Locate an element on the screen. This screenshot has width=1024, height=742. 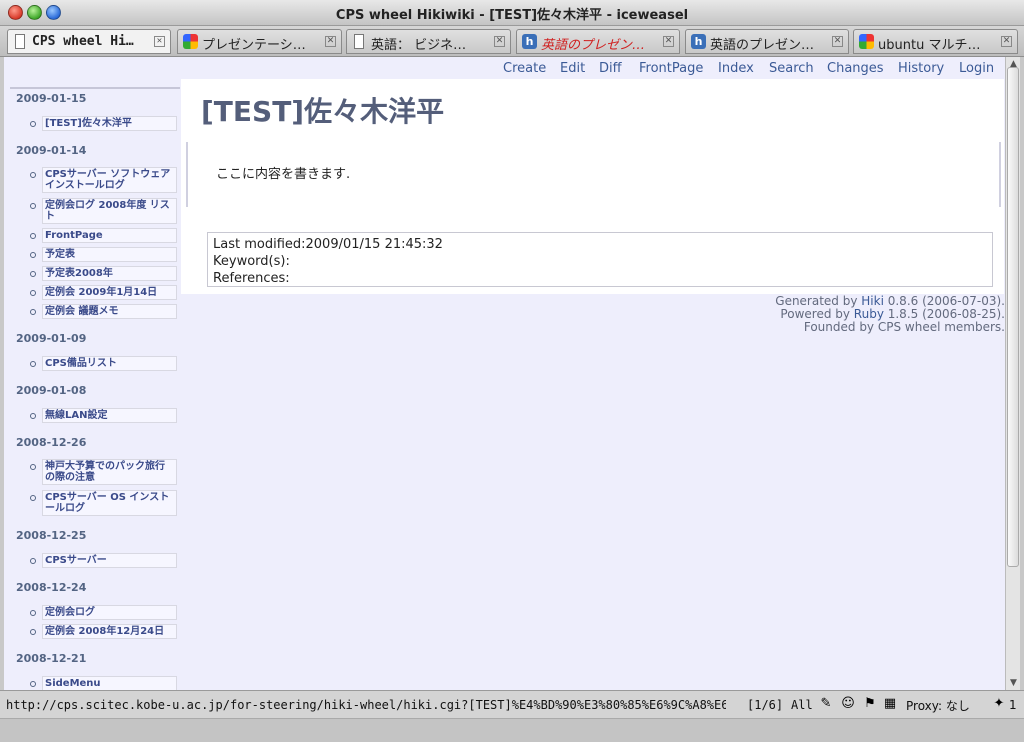
sidebar-link: CPS備品リスト is located at coordinates (109, 363).